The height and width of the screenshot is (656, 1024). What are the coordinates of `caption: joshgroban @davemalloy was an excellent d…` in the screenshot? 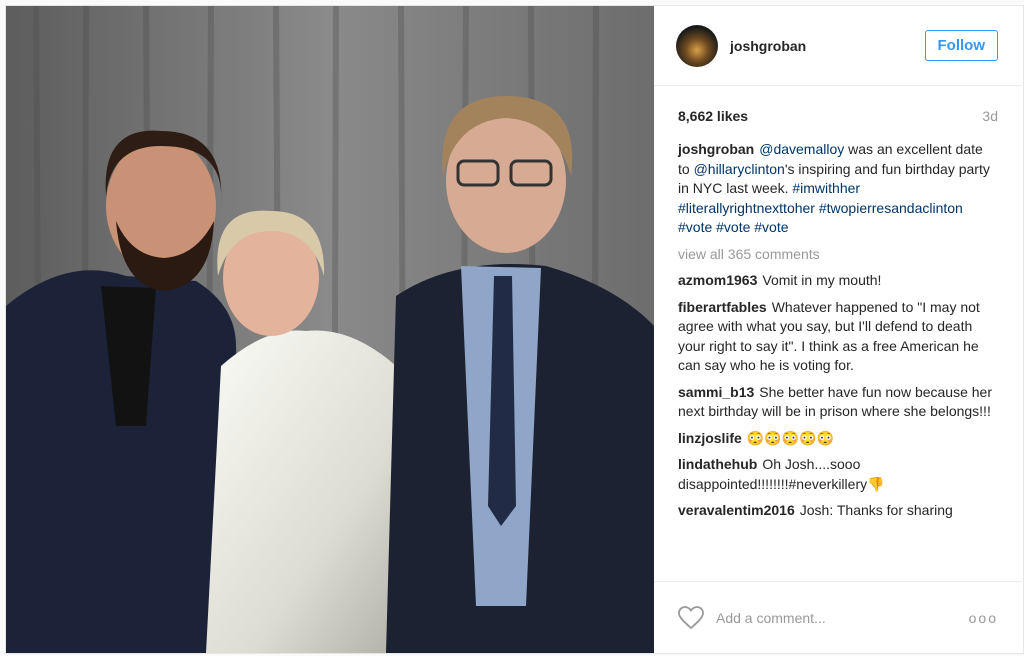 It's located at (838, 189).